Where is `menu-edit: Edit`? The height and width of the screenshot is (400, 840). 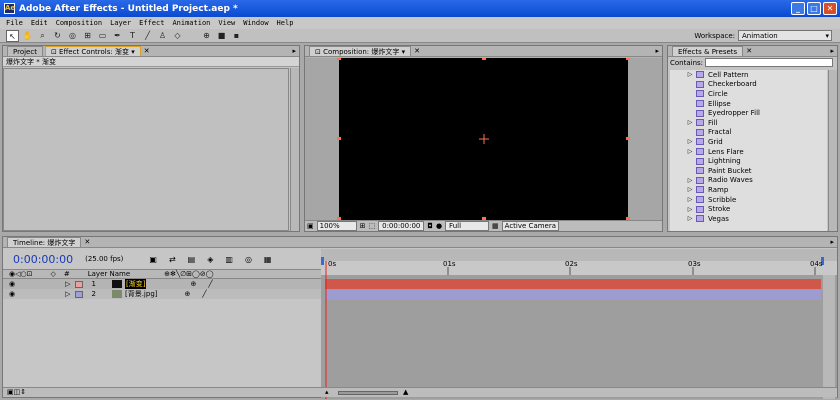
menu-edit: Edit is located at coordinates (39, 23).